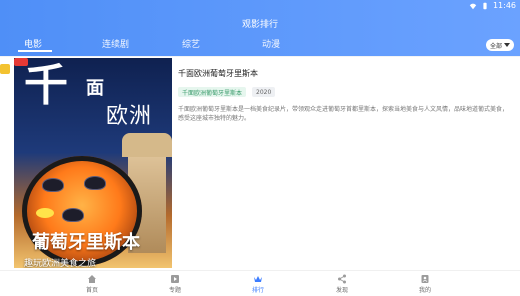 The width and height of the screenshot is (520, 296). I want to click on nav-home: 首页, so click(92, 283).